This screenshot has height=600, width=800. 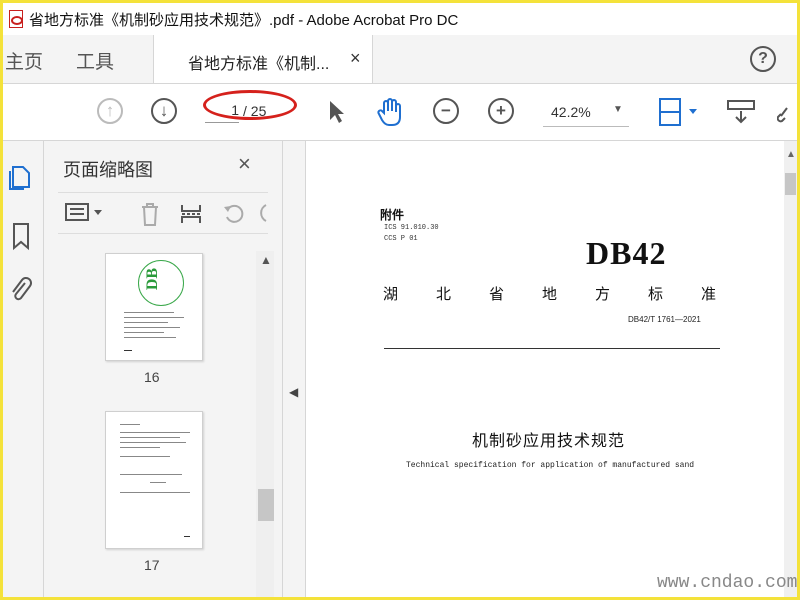 What do you see at coordinates (153, 279) in the screenshot?
I see `seal-lettering: DB` at bounding box center [153, 279].